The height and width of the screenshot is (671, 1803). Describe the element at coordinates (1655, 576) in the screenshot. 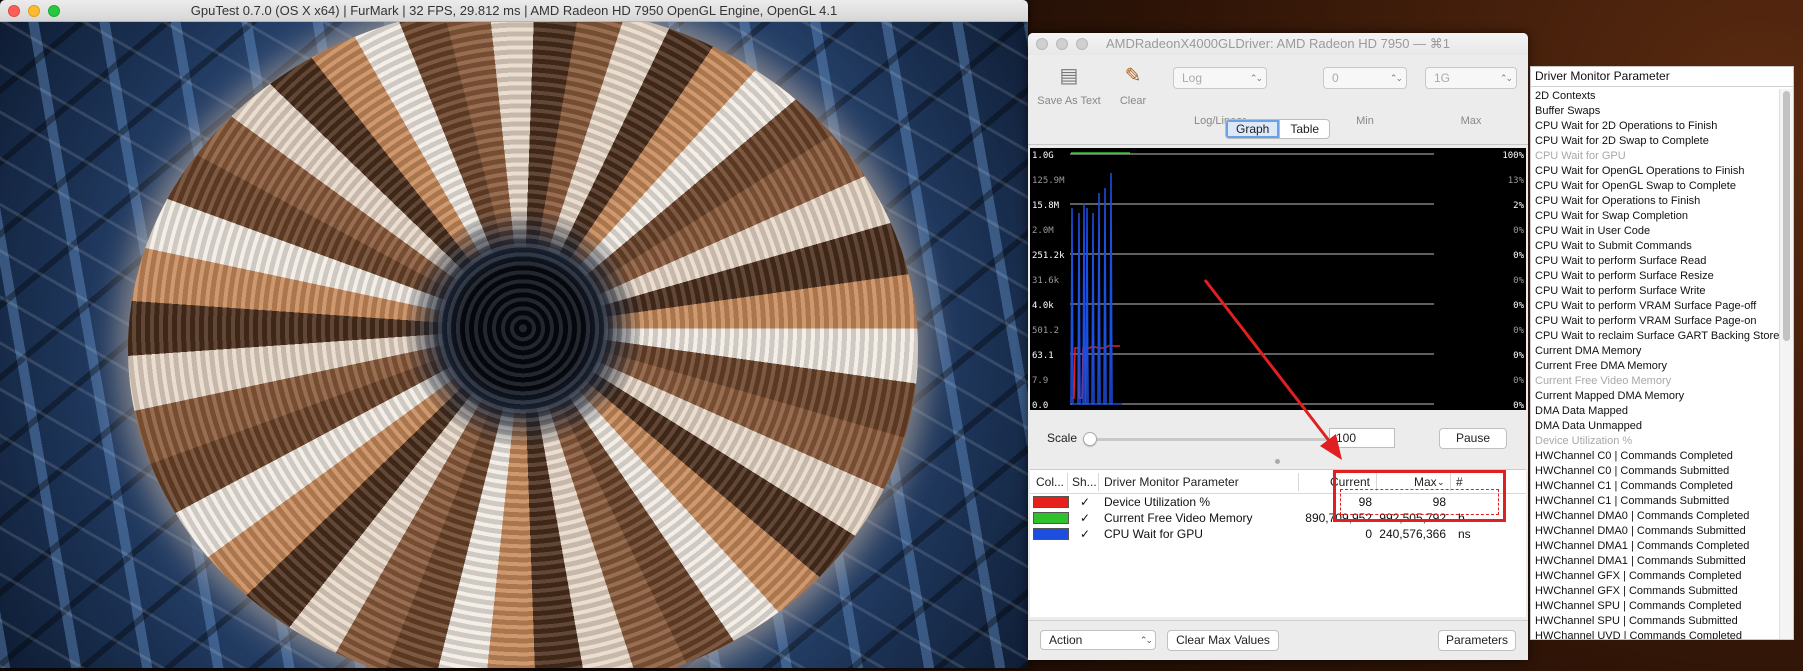

I see `parameter-list-item: HWChannel GFX | Commands Completed` at that location.